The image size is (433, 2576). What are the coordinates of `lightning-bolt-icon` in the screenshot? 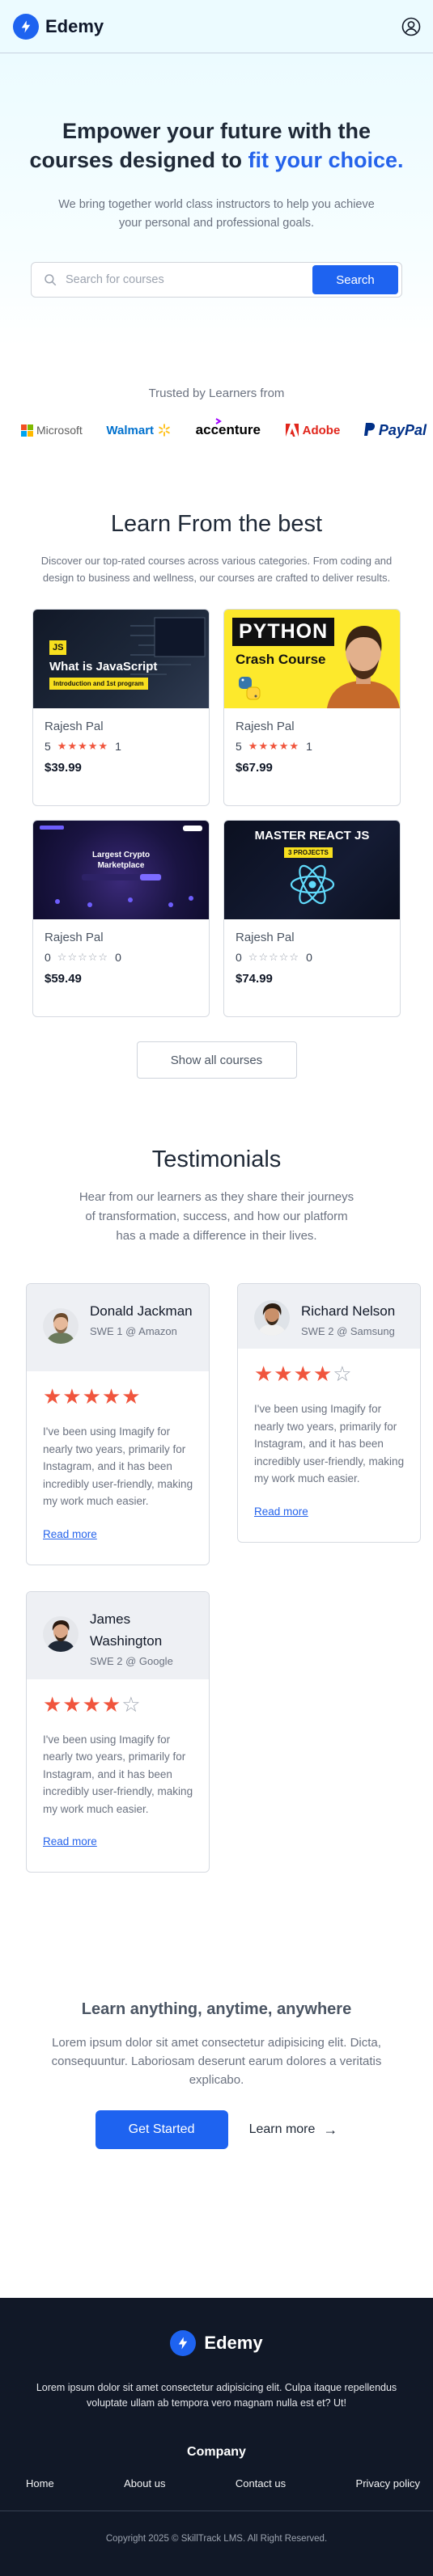 It's located at (26, 26).